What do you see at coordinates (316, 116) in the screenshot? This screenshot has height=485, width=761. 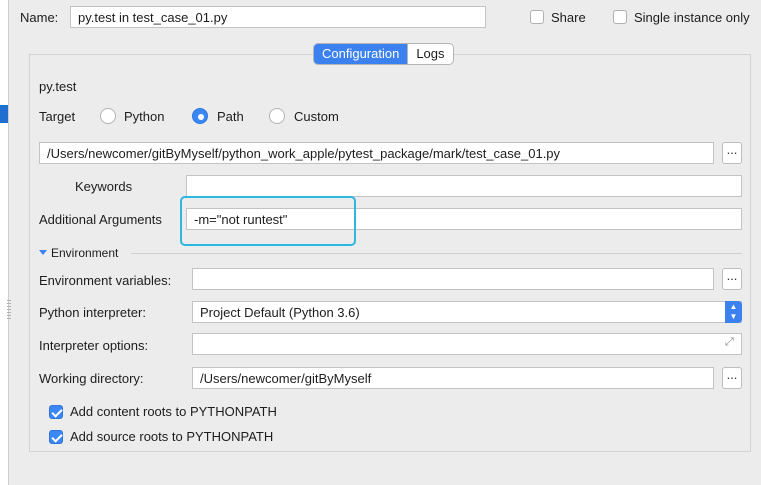 I see `target-custom-label: Custom` at bounding box center [316, 116].